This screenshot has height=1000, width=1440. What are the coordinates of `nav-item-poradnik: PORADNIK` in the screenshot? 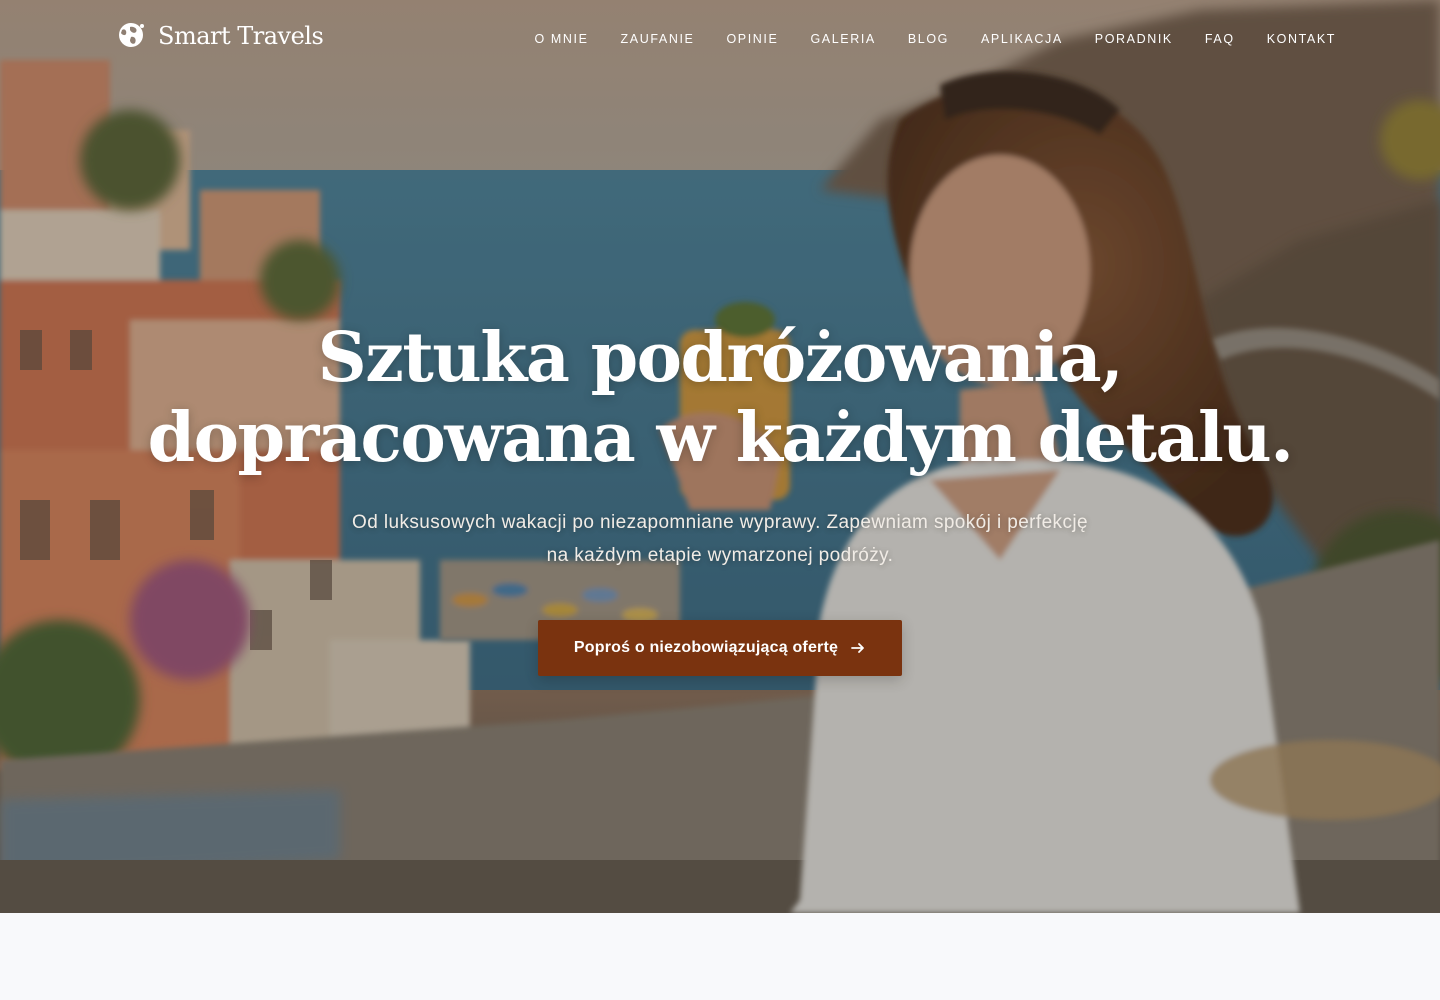 It's located at (1134, 39).